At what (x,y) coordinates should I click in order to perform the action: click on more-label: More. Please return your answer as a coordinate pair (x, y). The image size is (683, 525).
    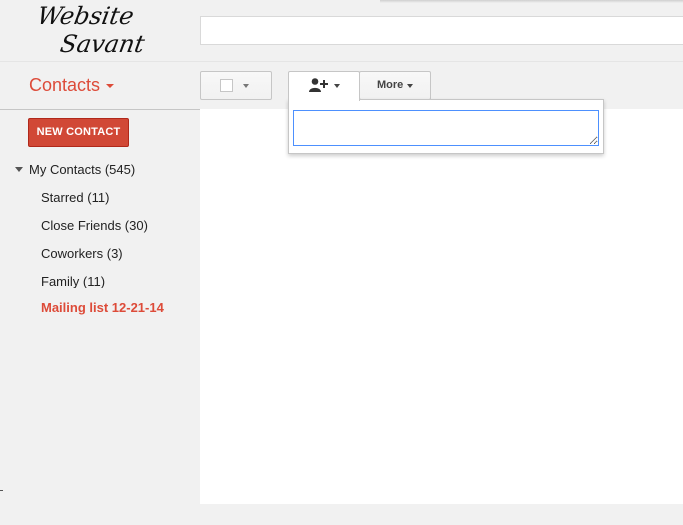
    Looking at the image, I should click on (390, 85).